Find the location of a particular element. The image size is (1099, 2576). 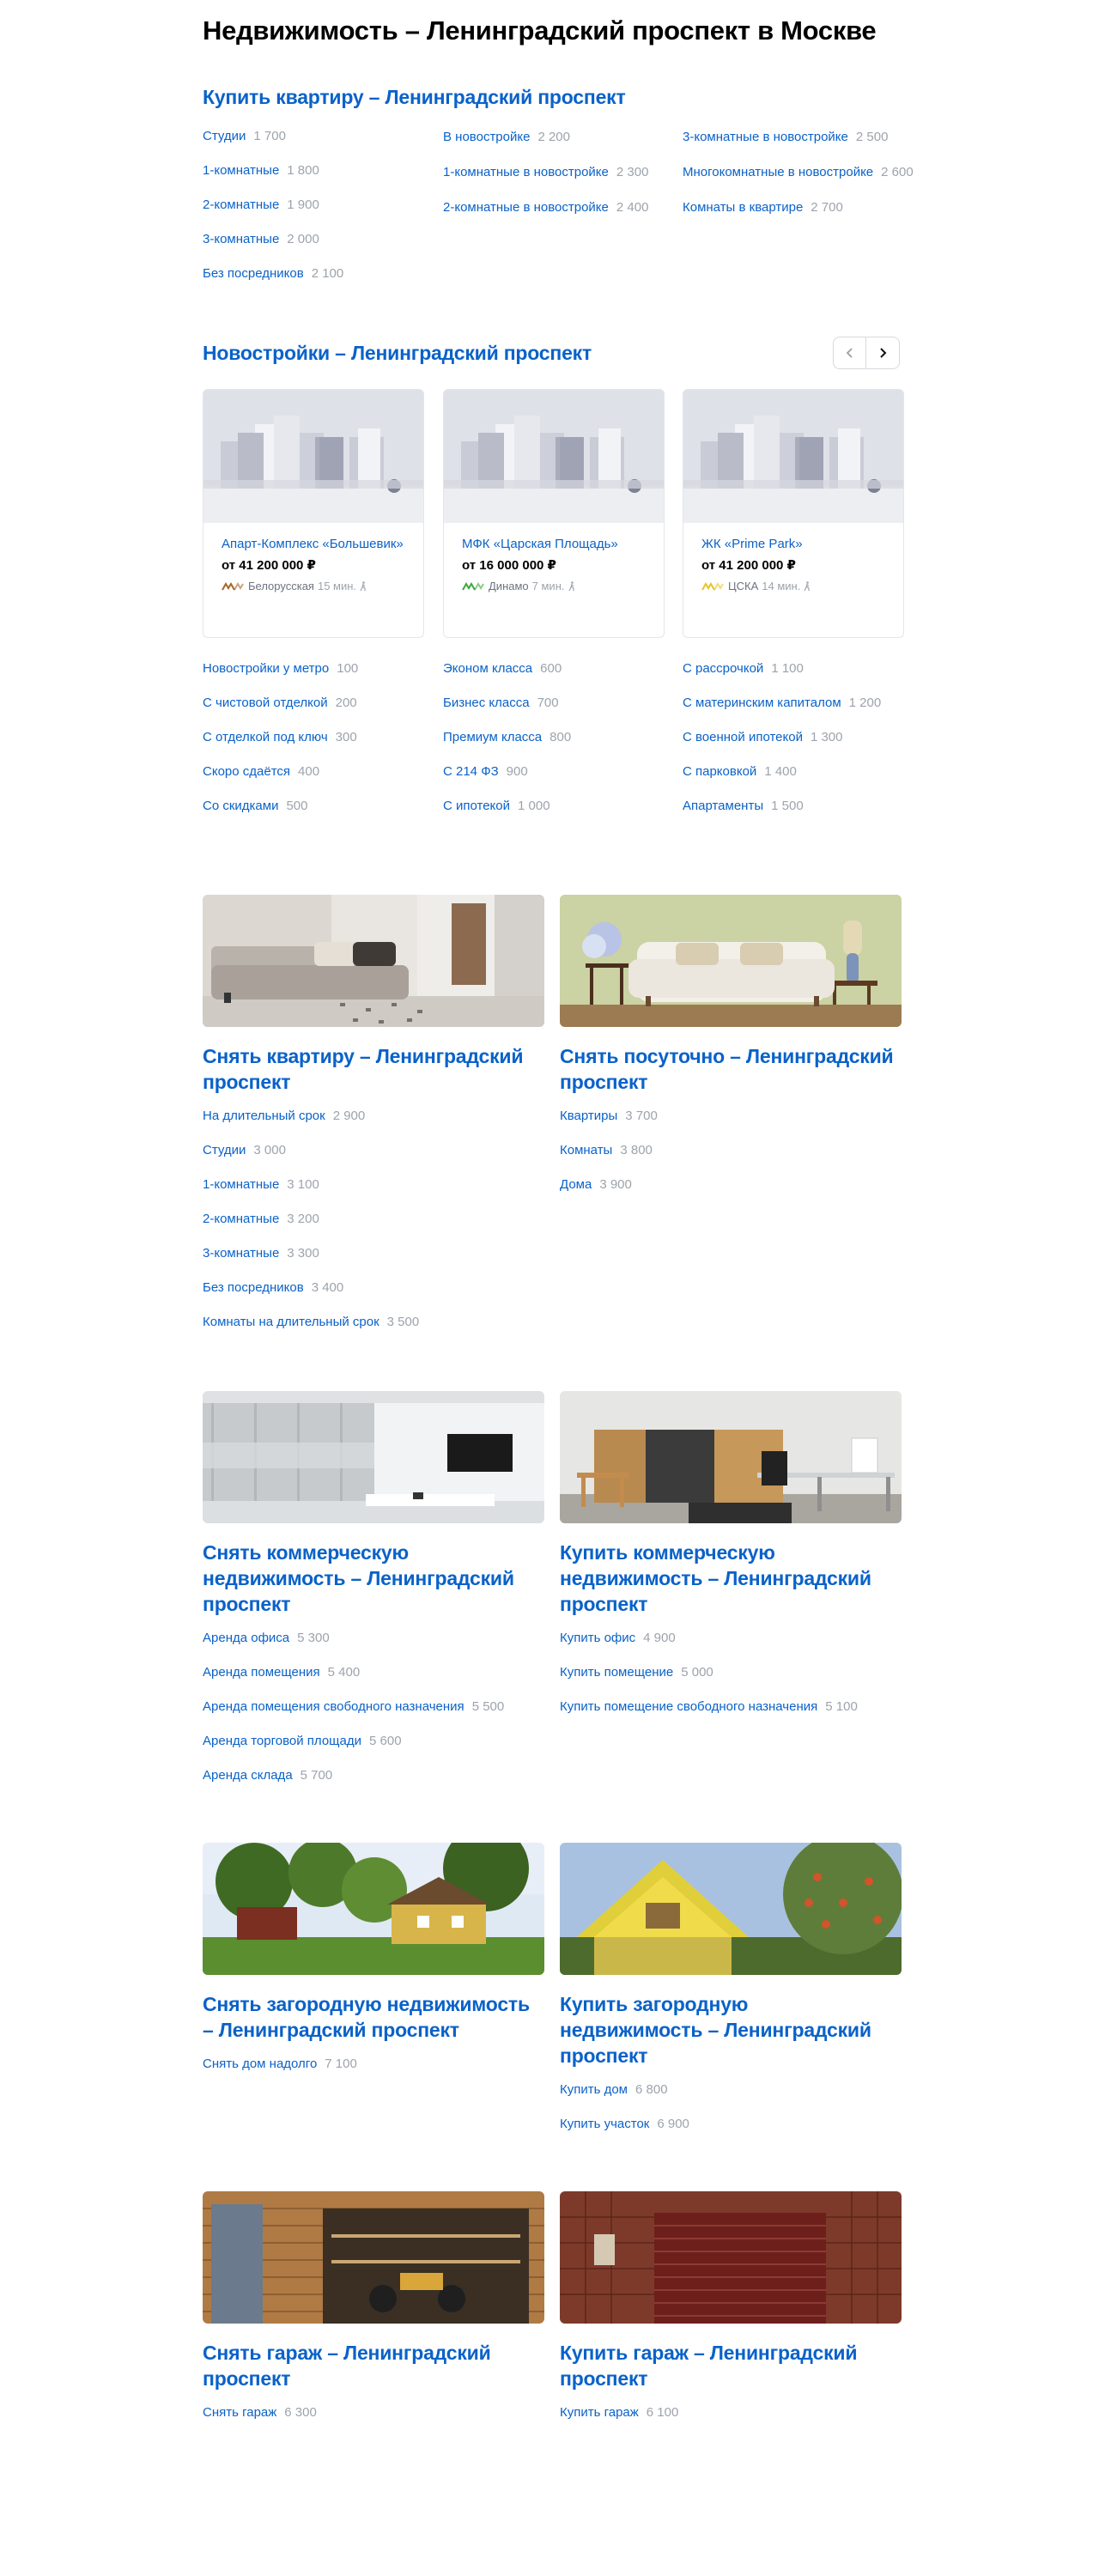

link-item: Комнаты 3 800 is located at coordinates (731, 1151).